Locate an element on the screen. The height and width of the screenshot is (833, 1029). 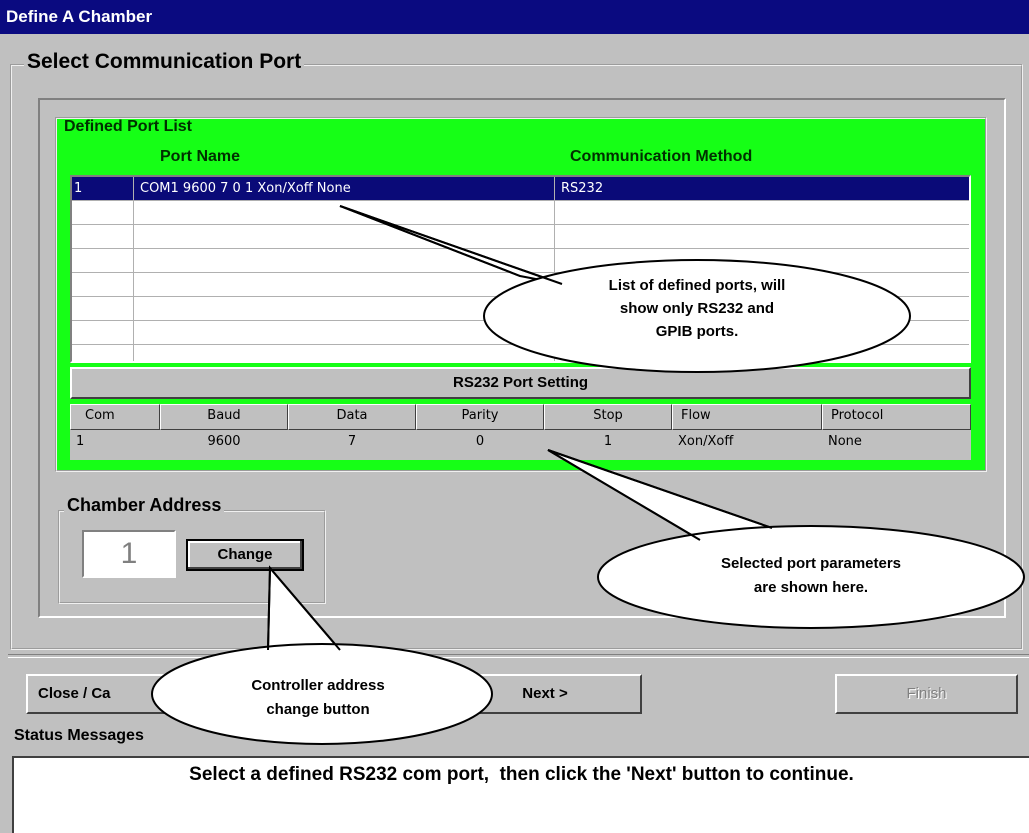
port-list-callout-line2: show only RS232 and is located at coordinates (697, 308).